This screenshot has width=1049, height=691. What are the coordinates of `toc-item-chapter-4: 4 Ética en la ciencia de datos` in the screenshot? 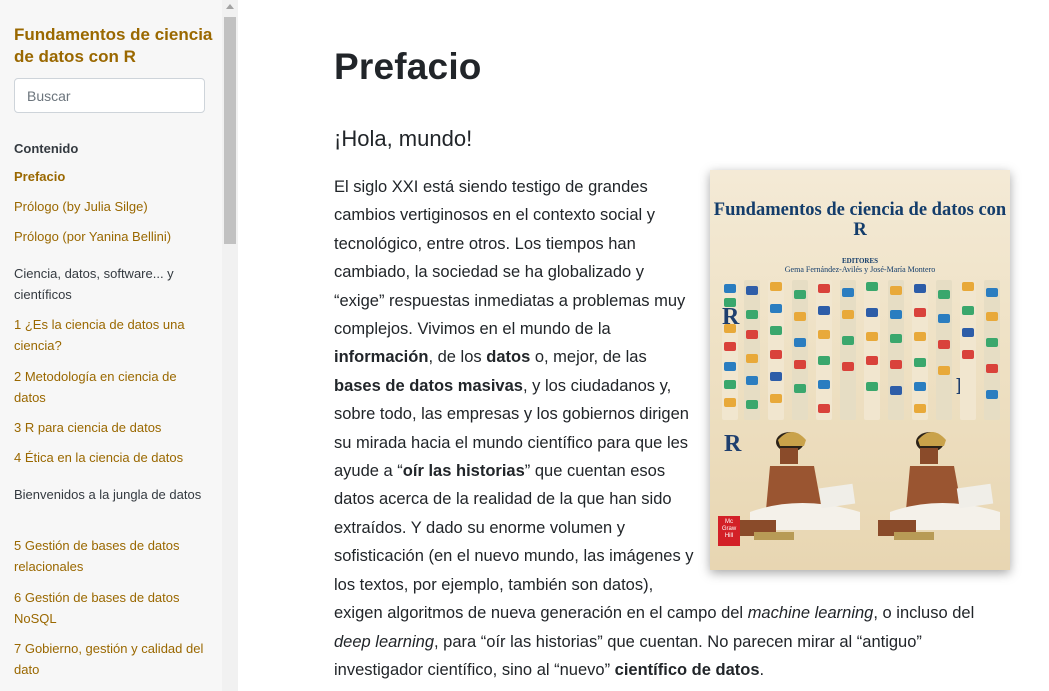 It's located at (109, 457).